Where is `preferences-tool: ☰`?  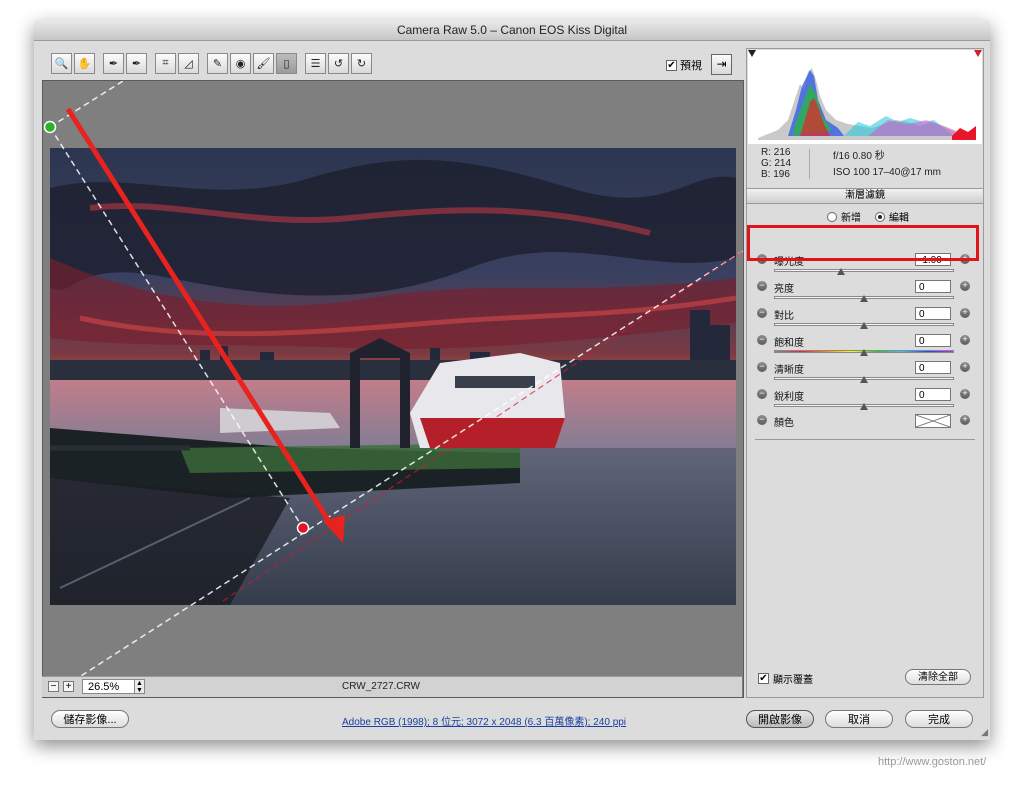
preferences-tool: ☰ is located at coordinates (315, 63).